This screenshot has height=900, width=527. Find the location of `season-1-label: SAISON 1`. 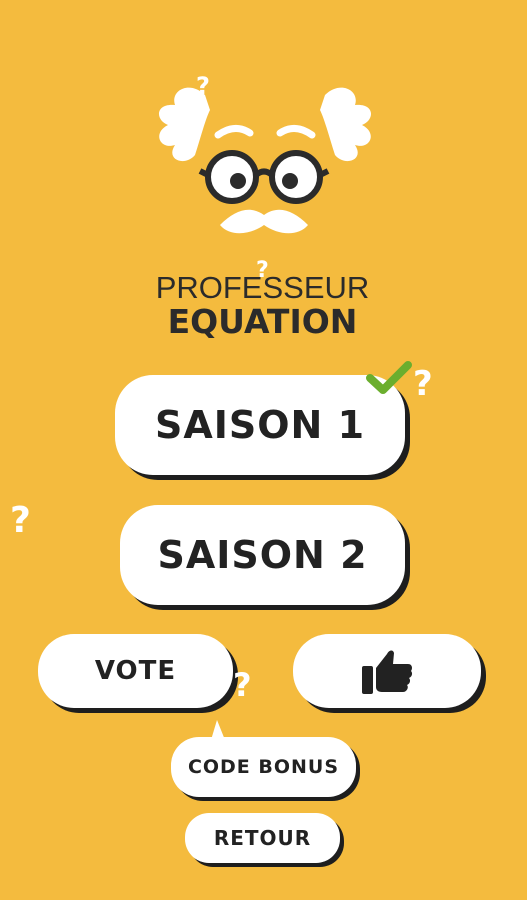

season-1-label: SAISON 1 is located at coordinates (260, 425).